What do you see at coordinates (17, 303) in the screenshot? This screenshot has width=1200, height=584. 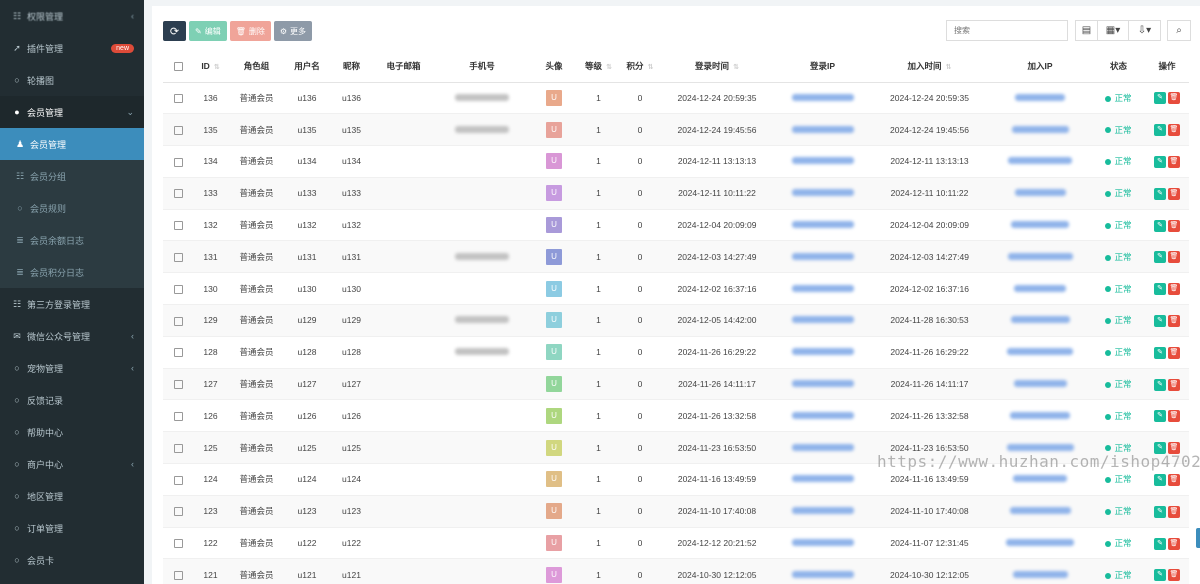 I see `group-icon: ☷` at bounding box center [17, 303].